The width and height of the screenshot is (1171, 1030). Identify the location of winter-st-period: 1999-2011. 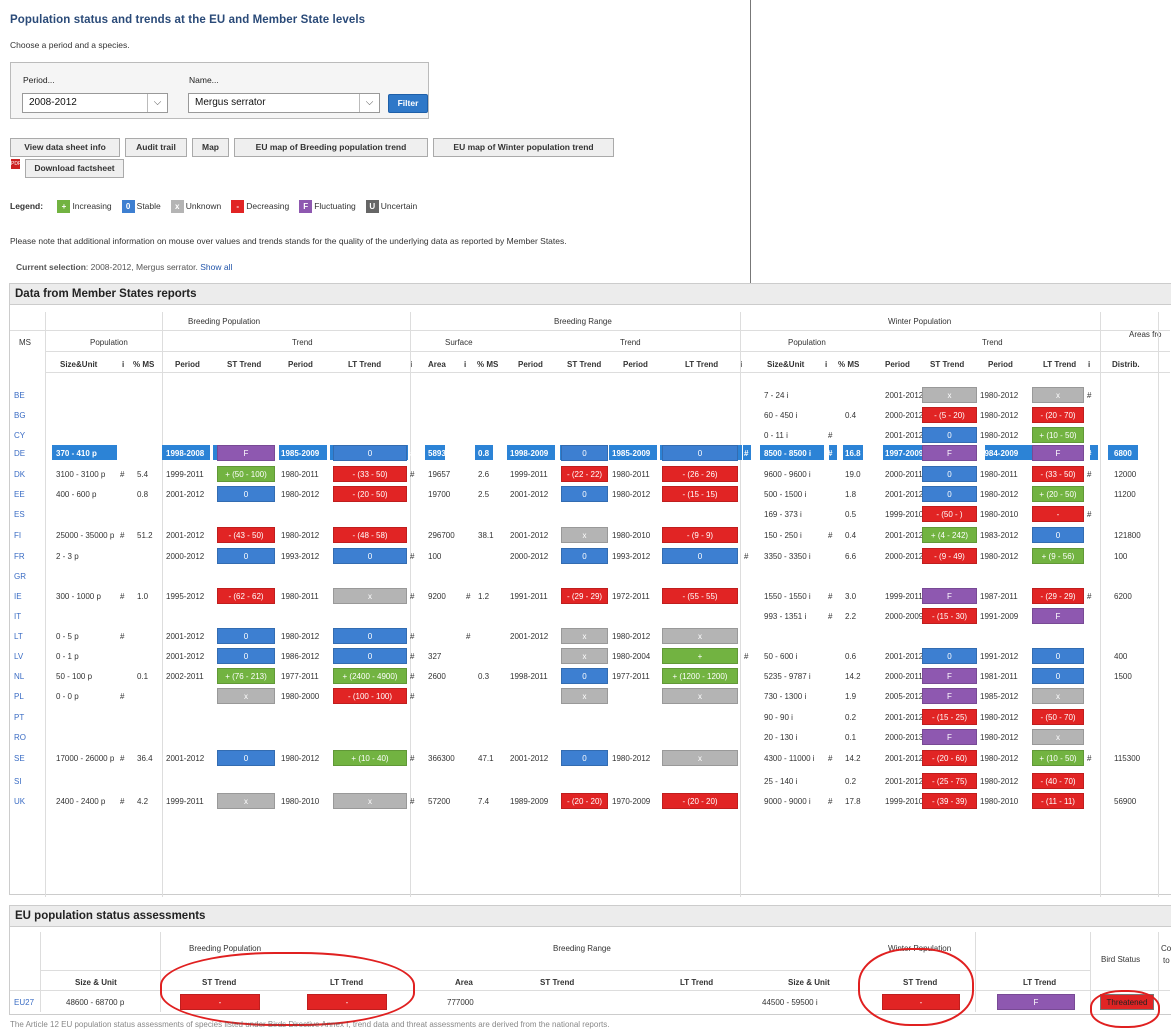
(904, 596).